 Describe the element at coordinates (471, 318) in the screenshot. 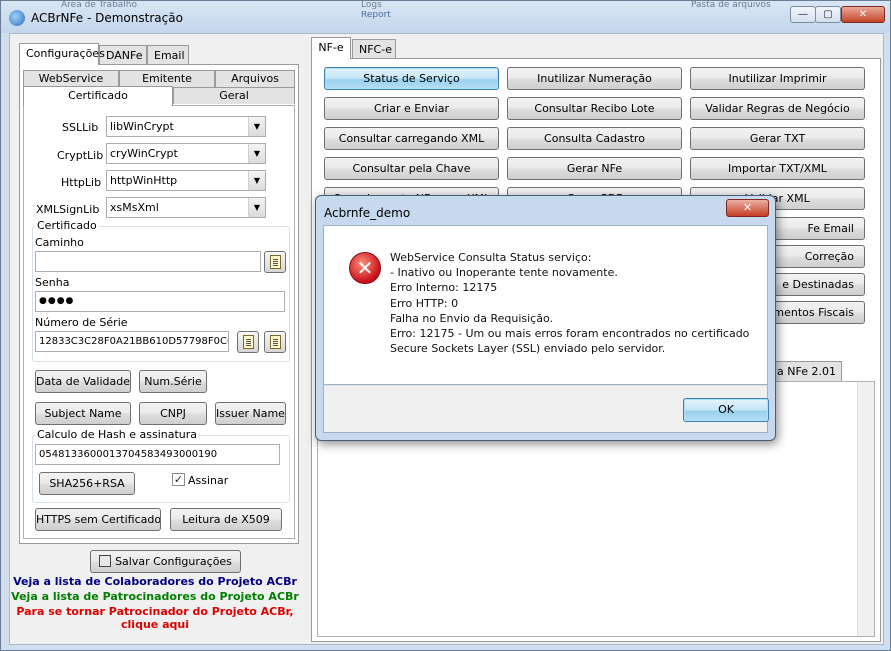

I see `message-line: Falha no Envio da Requisição.` at that location.